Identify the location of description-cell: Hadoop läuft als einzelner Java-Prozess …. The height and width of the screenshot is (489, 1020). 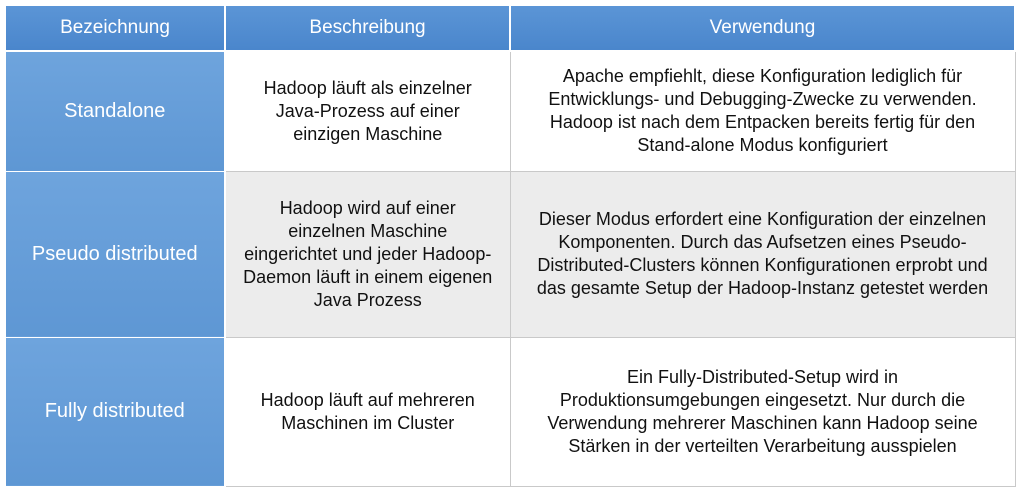
(367, 111).